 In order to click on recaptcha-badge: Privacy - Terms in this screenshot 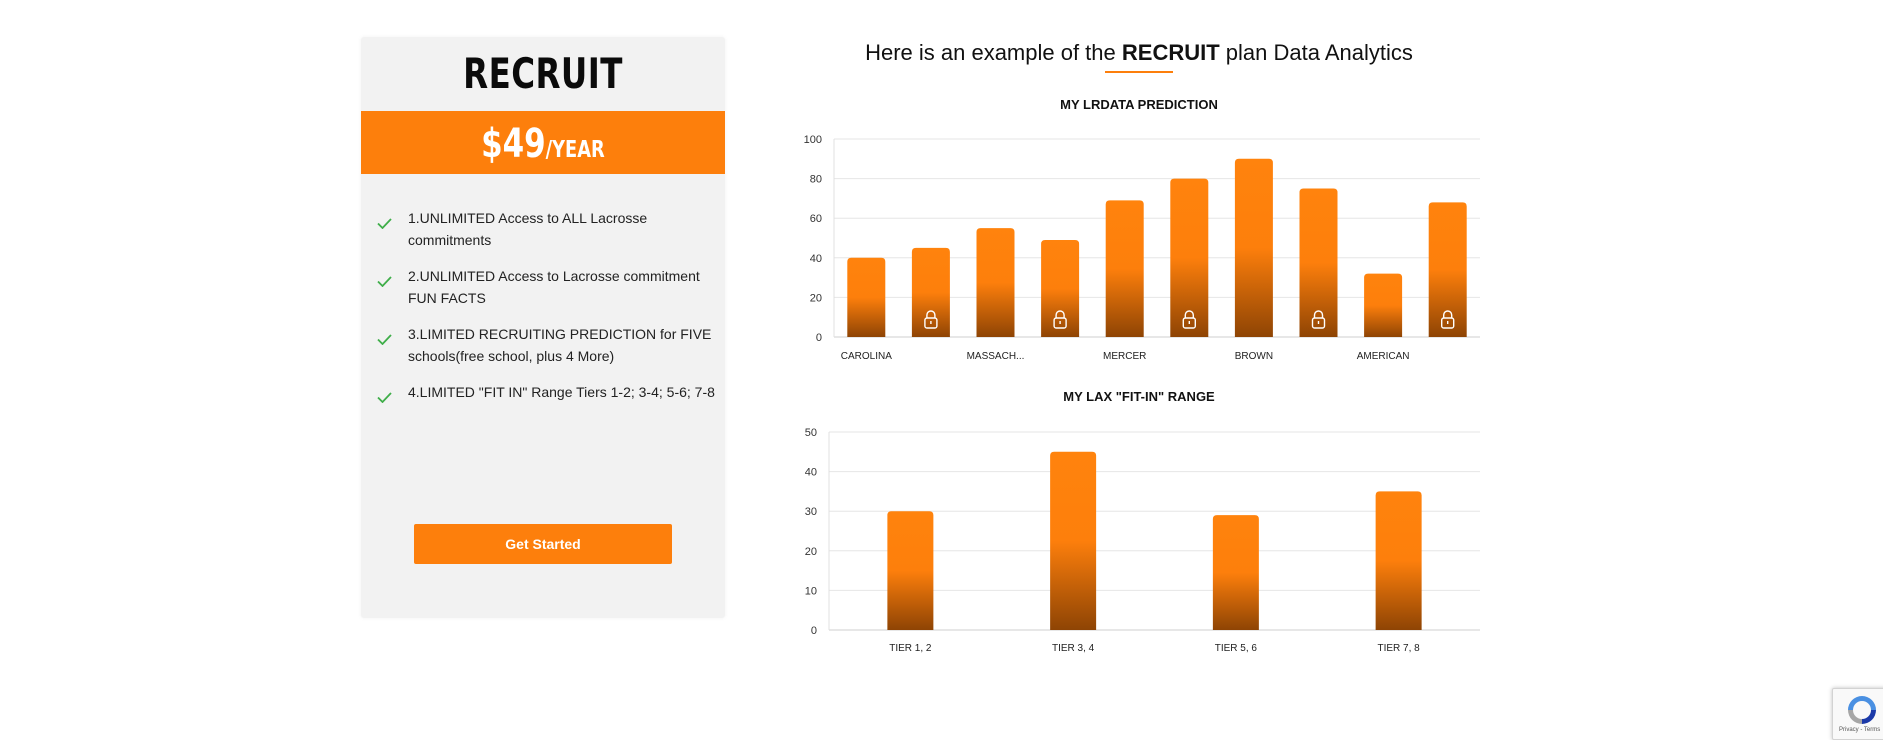, I will do `click(1857, 714)`.